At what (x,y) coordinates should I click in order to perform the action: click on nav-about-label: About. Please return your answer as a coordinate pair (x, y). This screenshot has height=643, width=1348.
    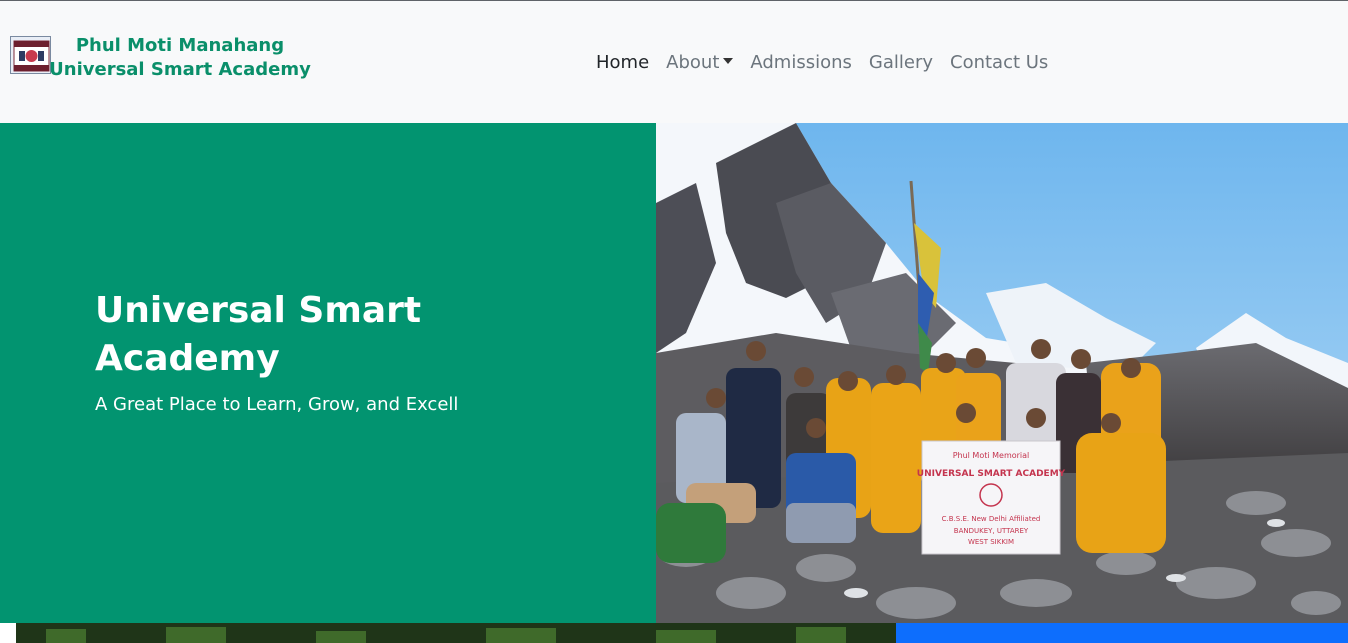
    Looking at the image, I should click on (693, 62).